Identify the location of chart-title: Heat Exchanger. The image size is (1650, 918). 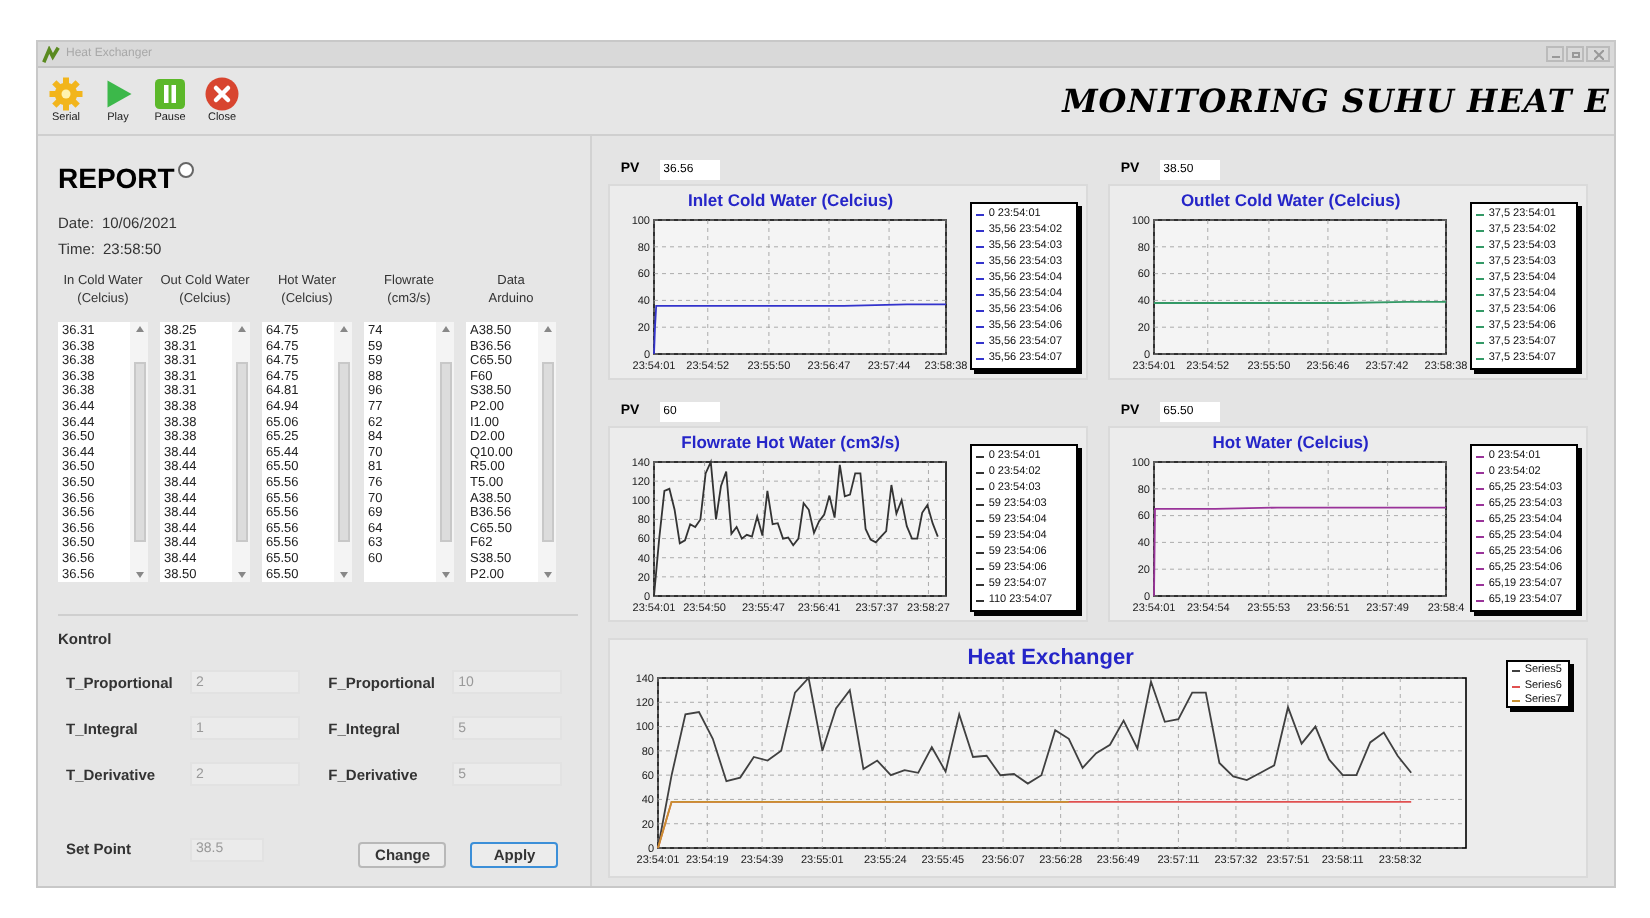
(1050, 658).